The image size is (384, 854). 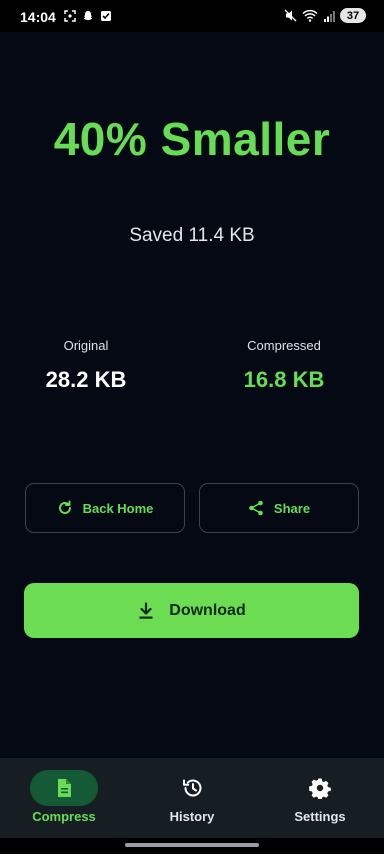 What do you see at coordinates (146, 610) in the screenshot?
I see `download-icon` at bounding box center [146, 610].